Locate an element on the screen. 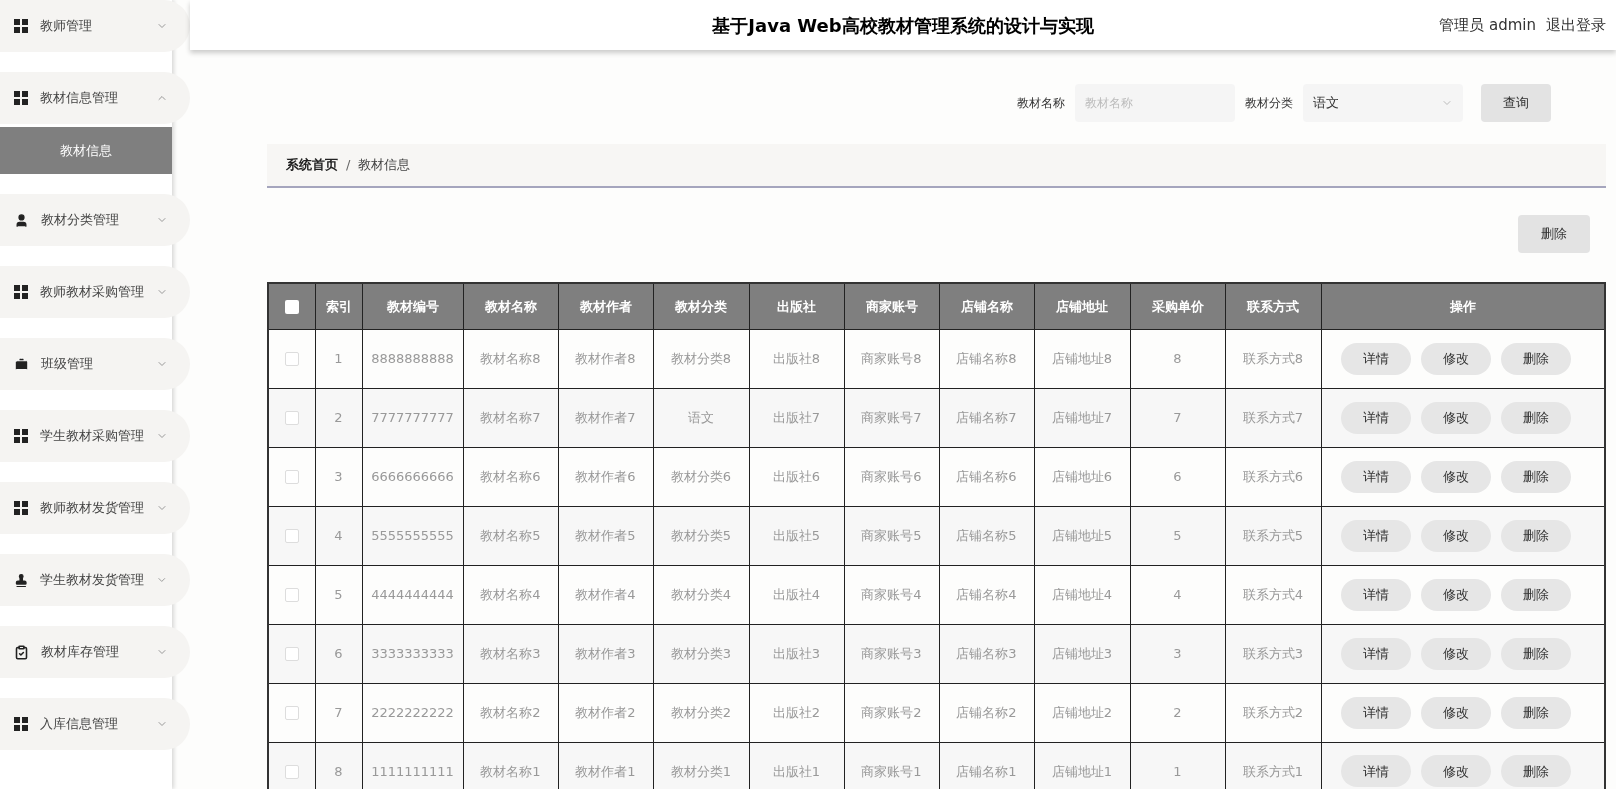  table-cell: 教材名称2 is located at coordinates (510, 712).